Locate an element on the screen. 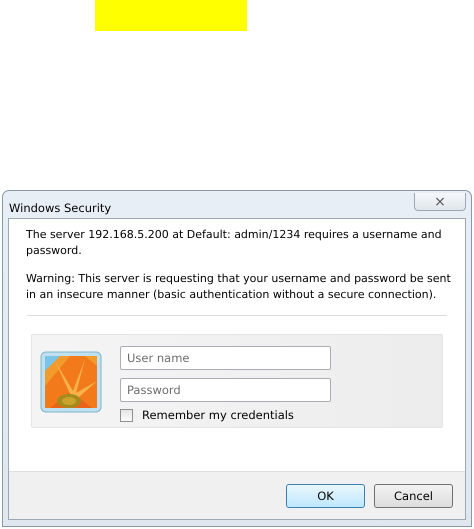 The image size is (474, 529). warning-message: Warning: This server is requesting that your username and password be sent in an insecure manner (basic authentication without a secure connection). is located at coordinates (239, 287).